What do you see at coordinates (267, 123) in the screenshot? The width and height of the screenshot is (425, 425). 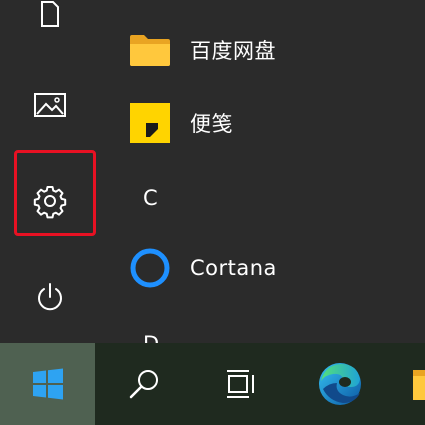 I see `app-sticky-notes: 便笺` at bounding box center [267, 123].